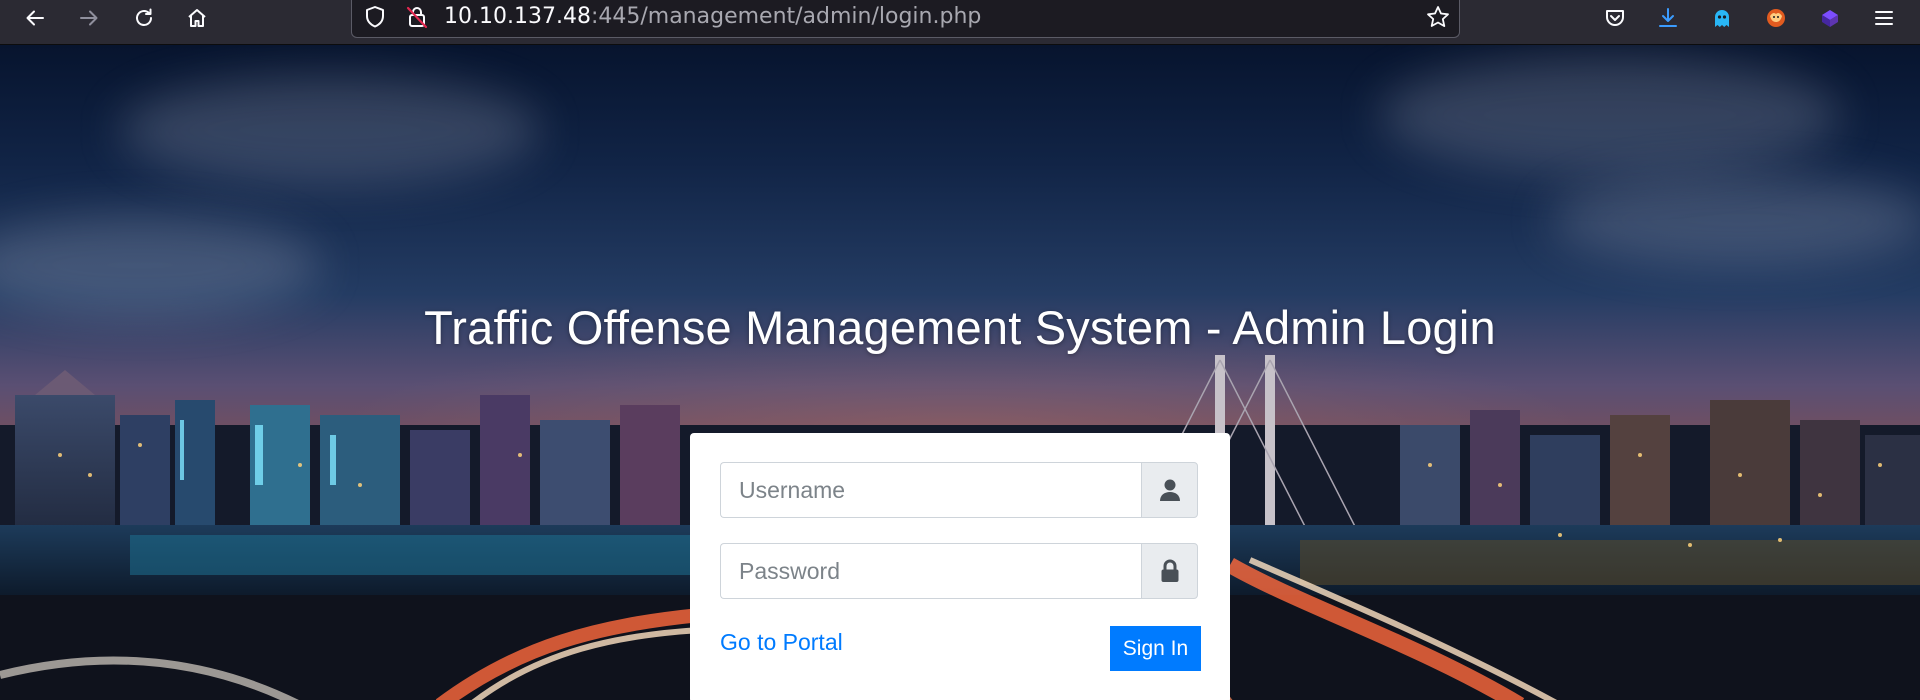 The image size is (1920, 700). I want to click on forward-arrow-icon, so click(89, 18).